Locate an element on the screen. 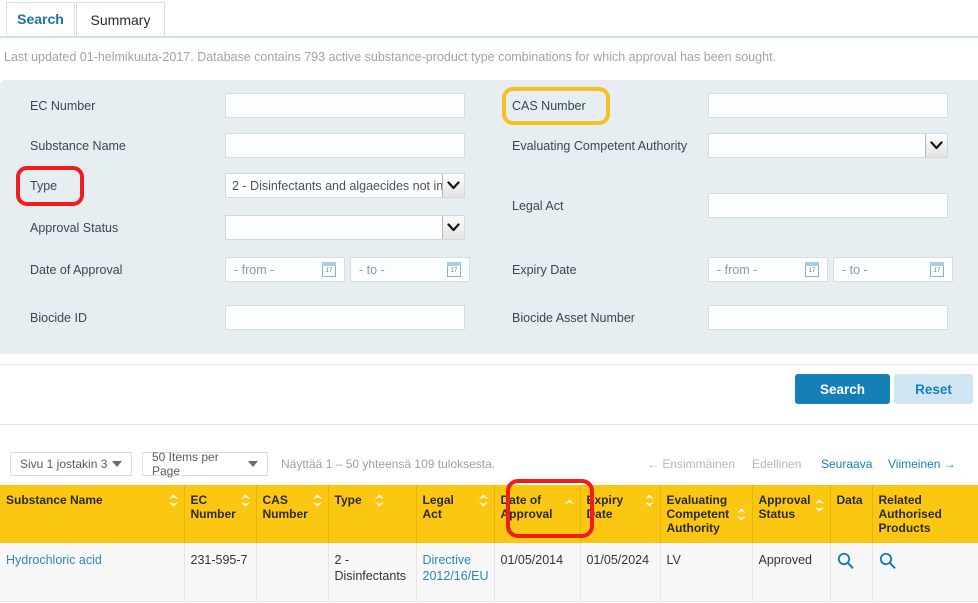 This screenshot has width=978, height=603. cell-related-authorised-products is located at coordinates (925, 572).